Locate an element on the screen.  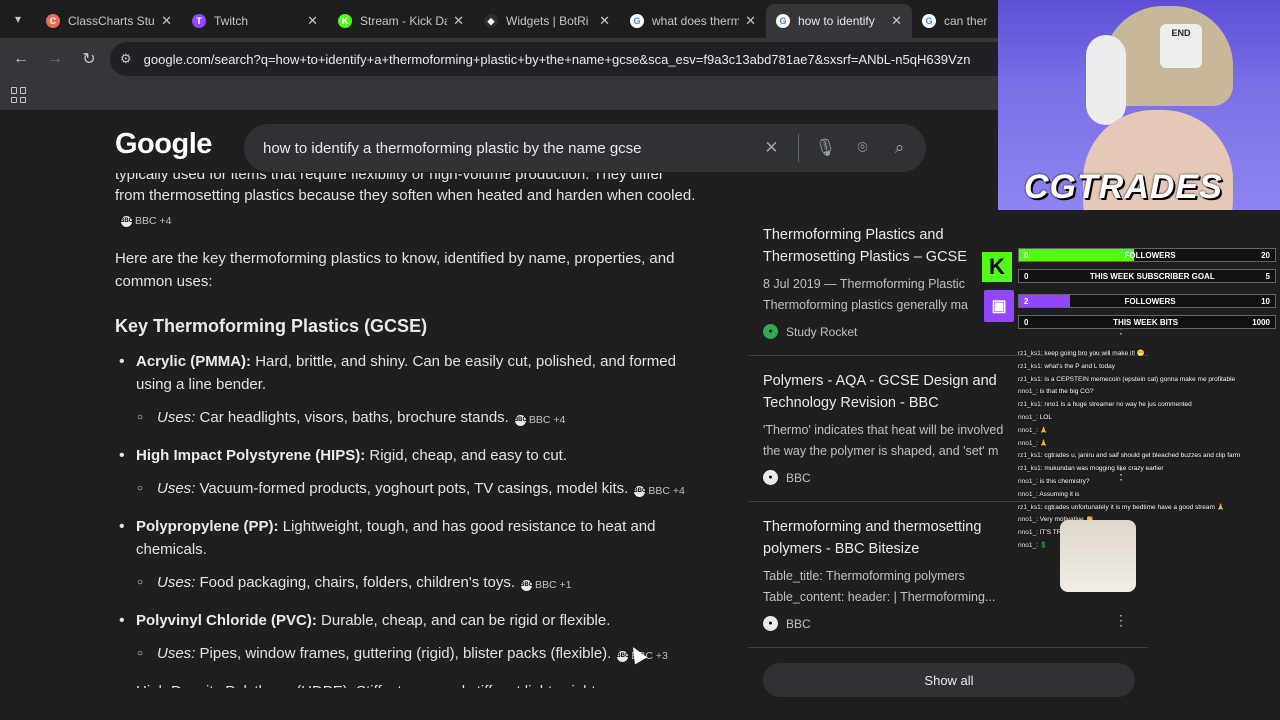
chat-text: : what's the P and L today is located at coordinates (1078, 366).